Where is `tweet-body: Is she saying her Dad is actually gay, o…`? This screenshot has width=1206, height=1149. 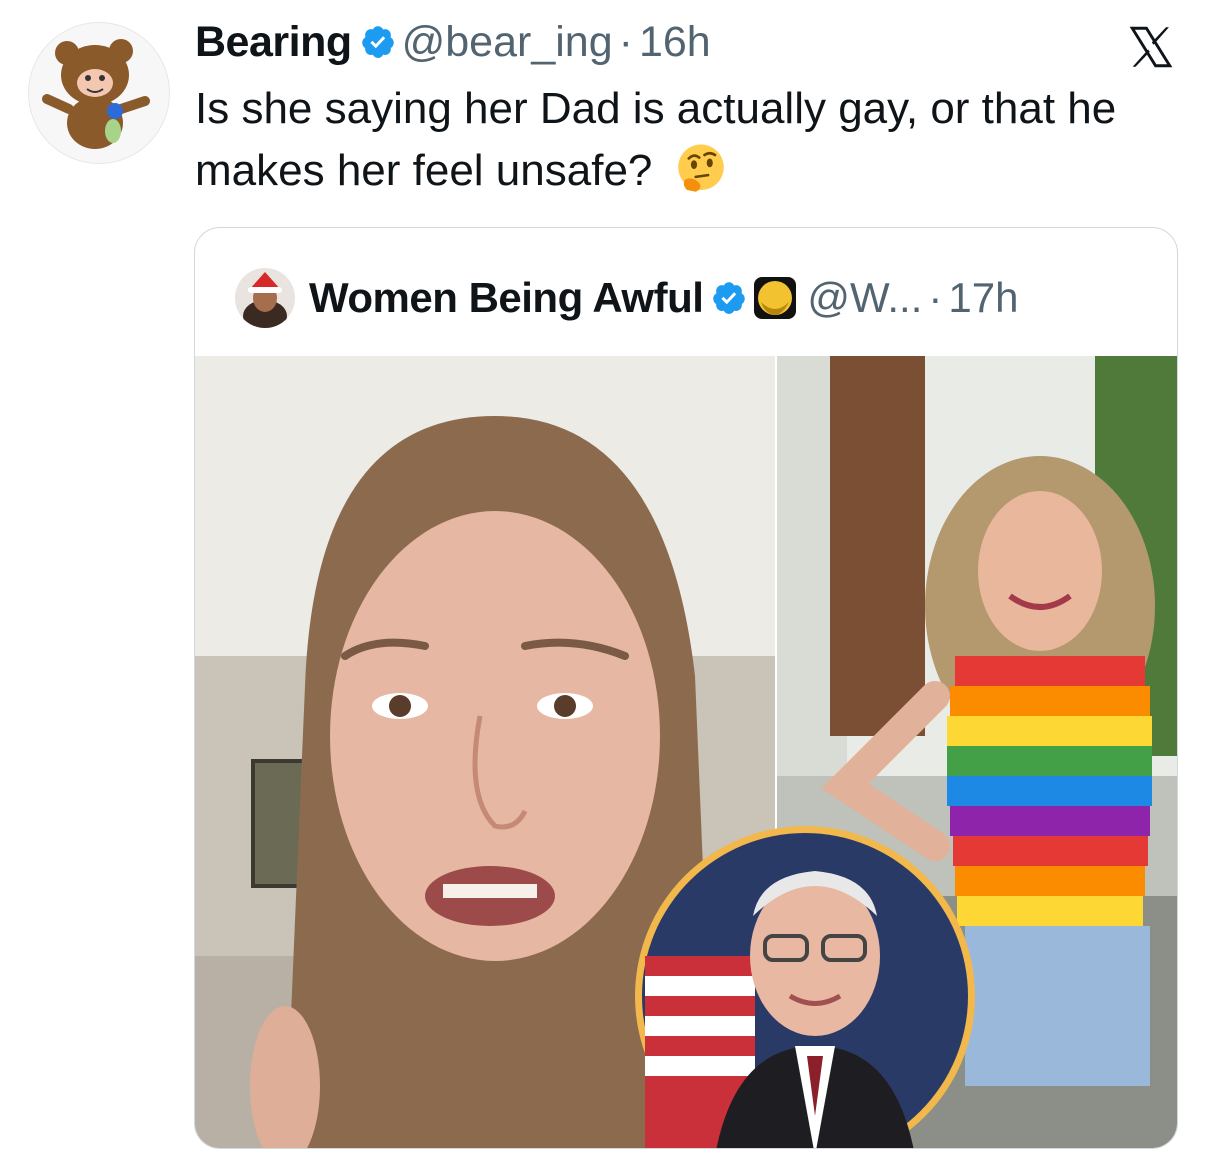
tweet-body: Is she saying her Dad is actually gay, o… is located at coordinates (656, 139).